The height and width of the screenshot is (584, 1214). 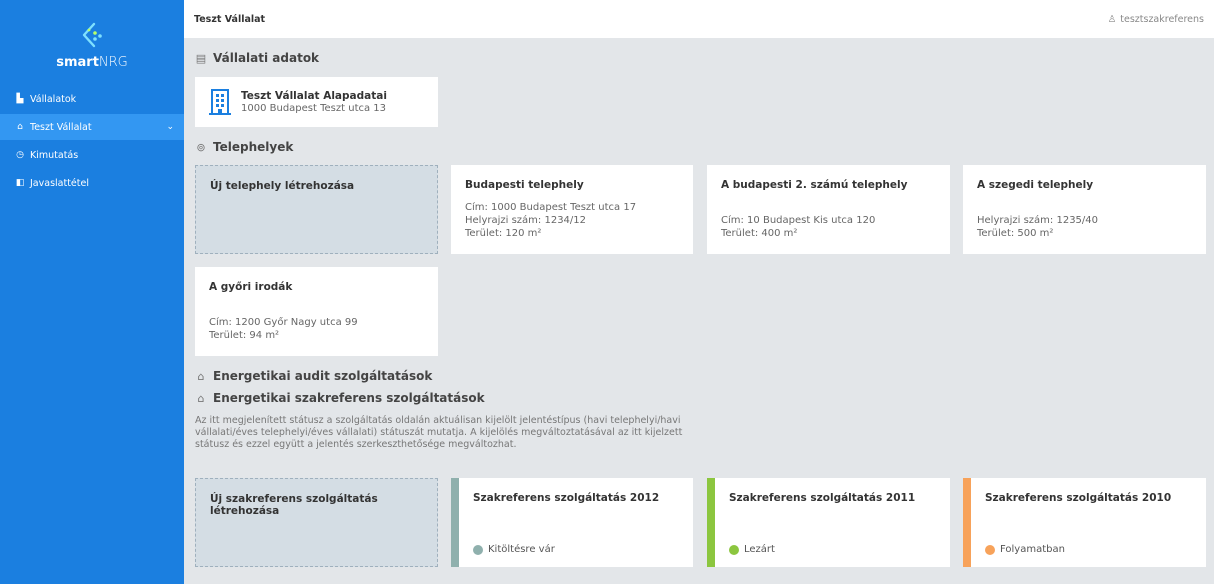 What do you see at coordinates (92, 183) in the screenshot?
I see `sidebar-item-javaslattetel: ◧ Javaslattétel` at bounding box center [92, 183].